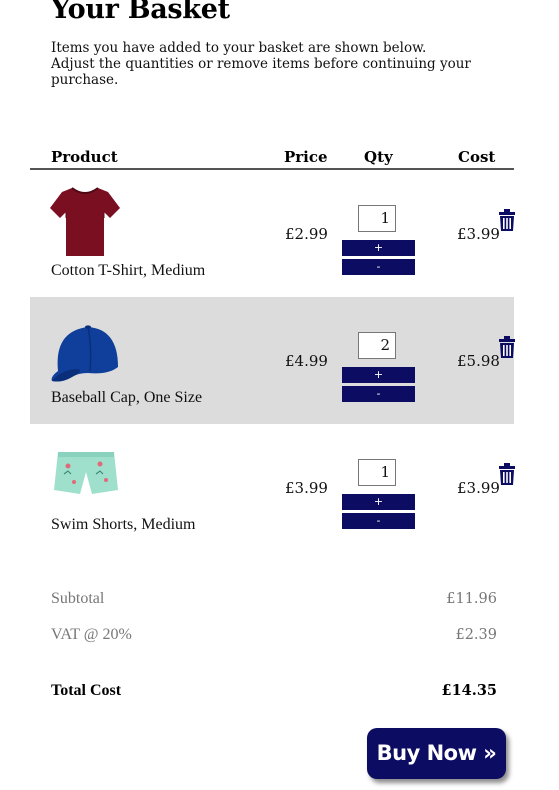 The image size is (559, 790). What do you see at coordinates (471, 599) in the screenshot?
I see `subtotal-value: £11.96` at bounding box center [471, 599].